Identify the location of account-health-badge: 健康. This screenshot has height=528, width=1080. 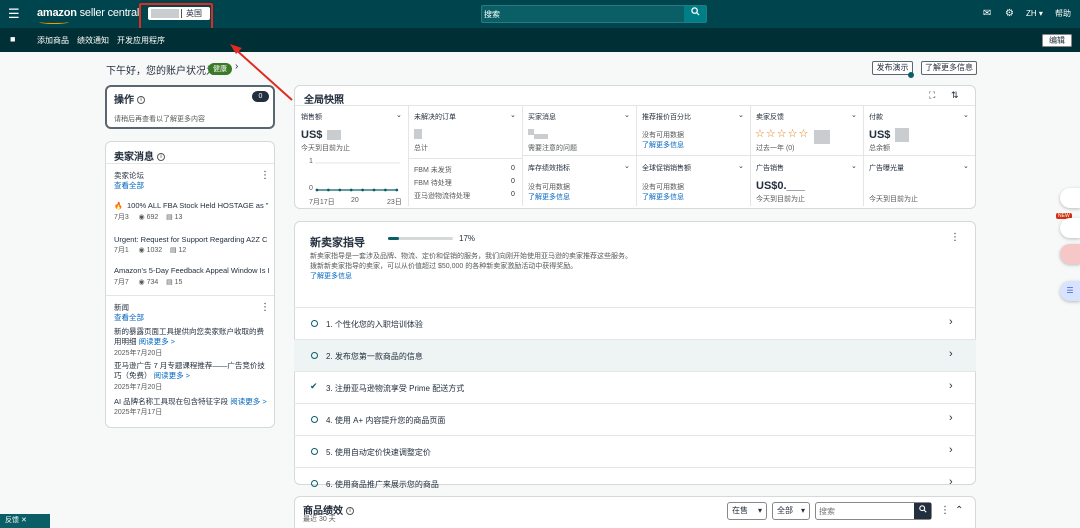
(220, 69).